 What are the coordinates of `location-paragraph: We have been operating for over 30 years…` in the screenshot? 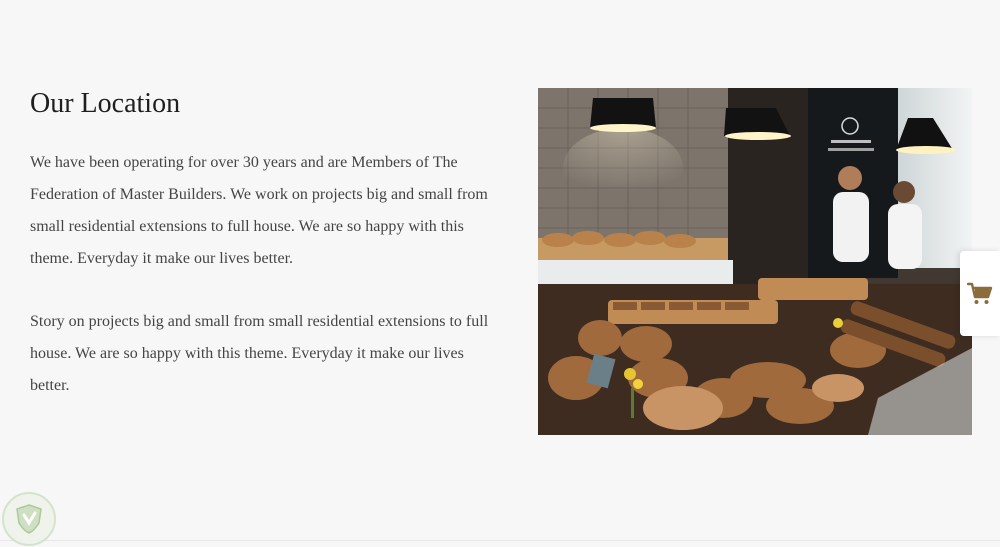 It's located at (259, 210).